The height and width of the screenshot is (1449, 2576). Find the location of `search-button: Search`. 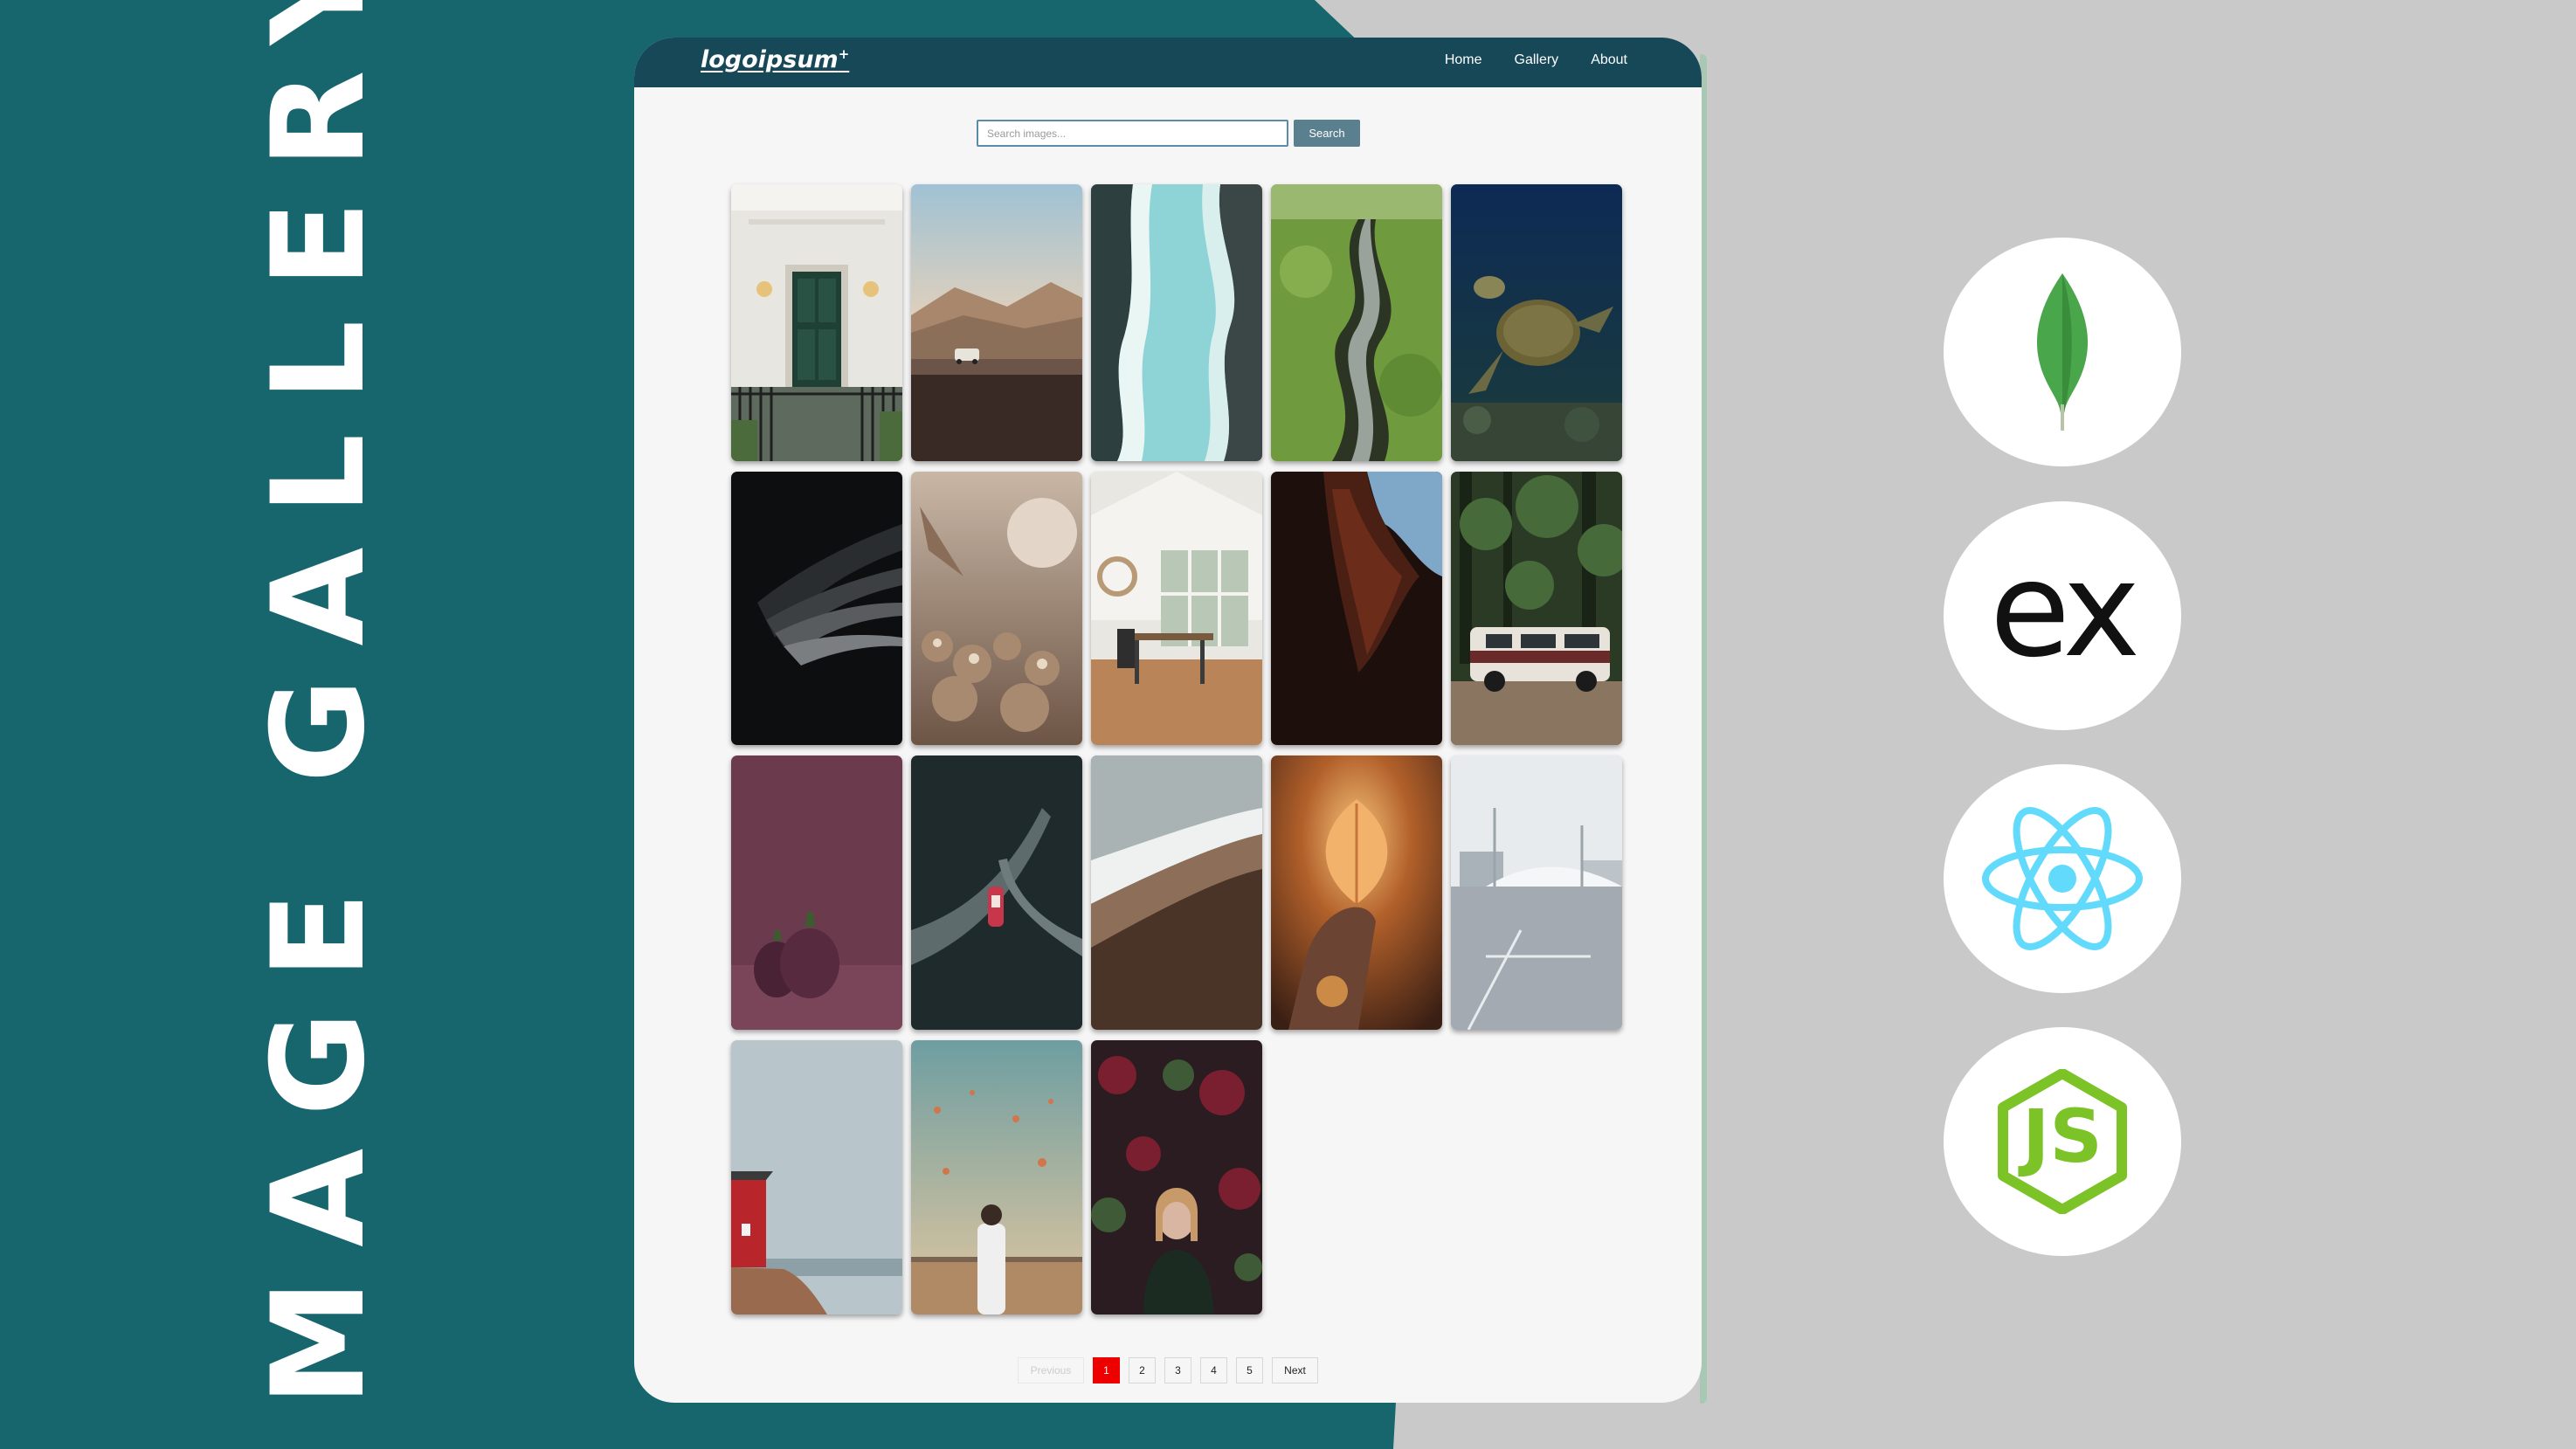

search-button: Search is located at coordinates (1327, 133).